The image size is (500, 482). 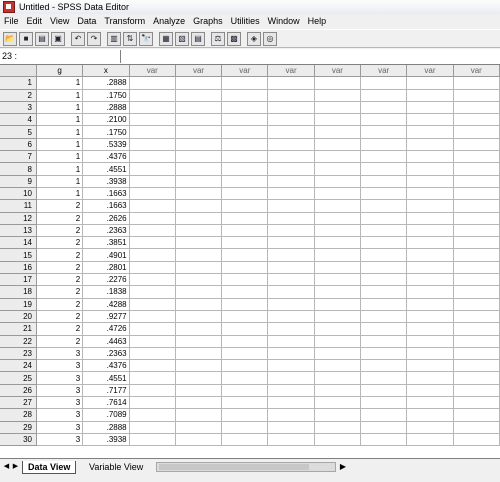 What do you see at coordinates (182, 38) in the screenshot?
I see `insert-variable-icon: ▧` at bounding box center [182, 38].